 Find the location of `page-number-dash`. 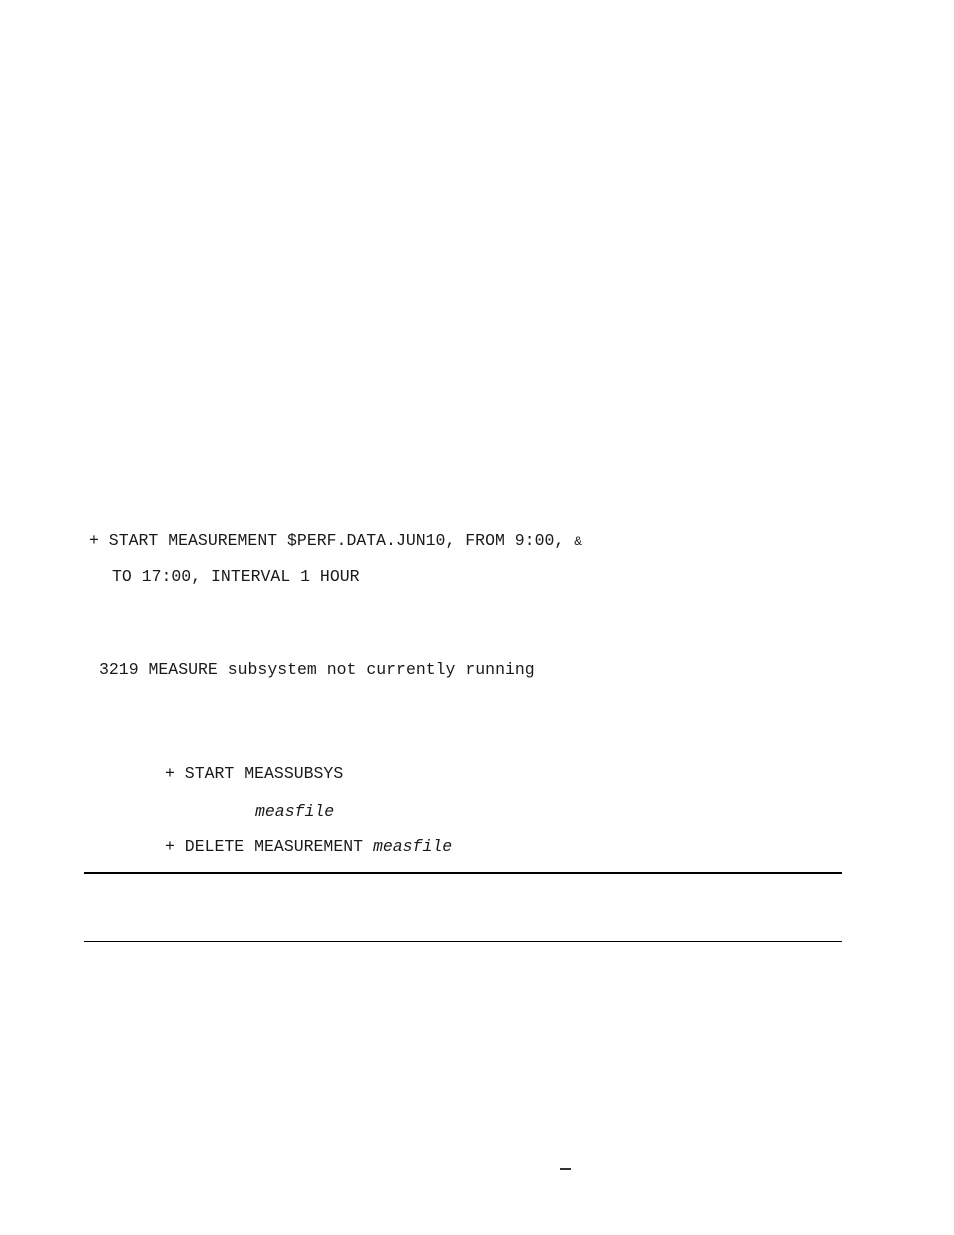

page-number-dash is located at coordinates (565, 1169).